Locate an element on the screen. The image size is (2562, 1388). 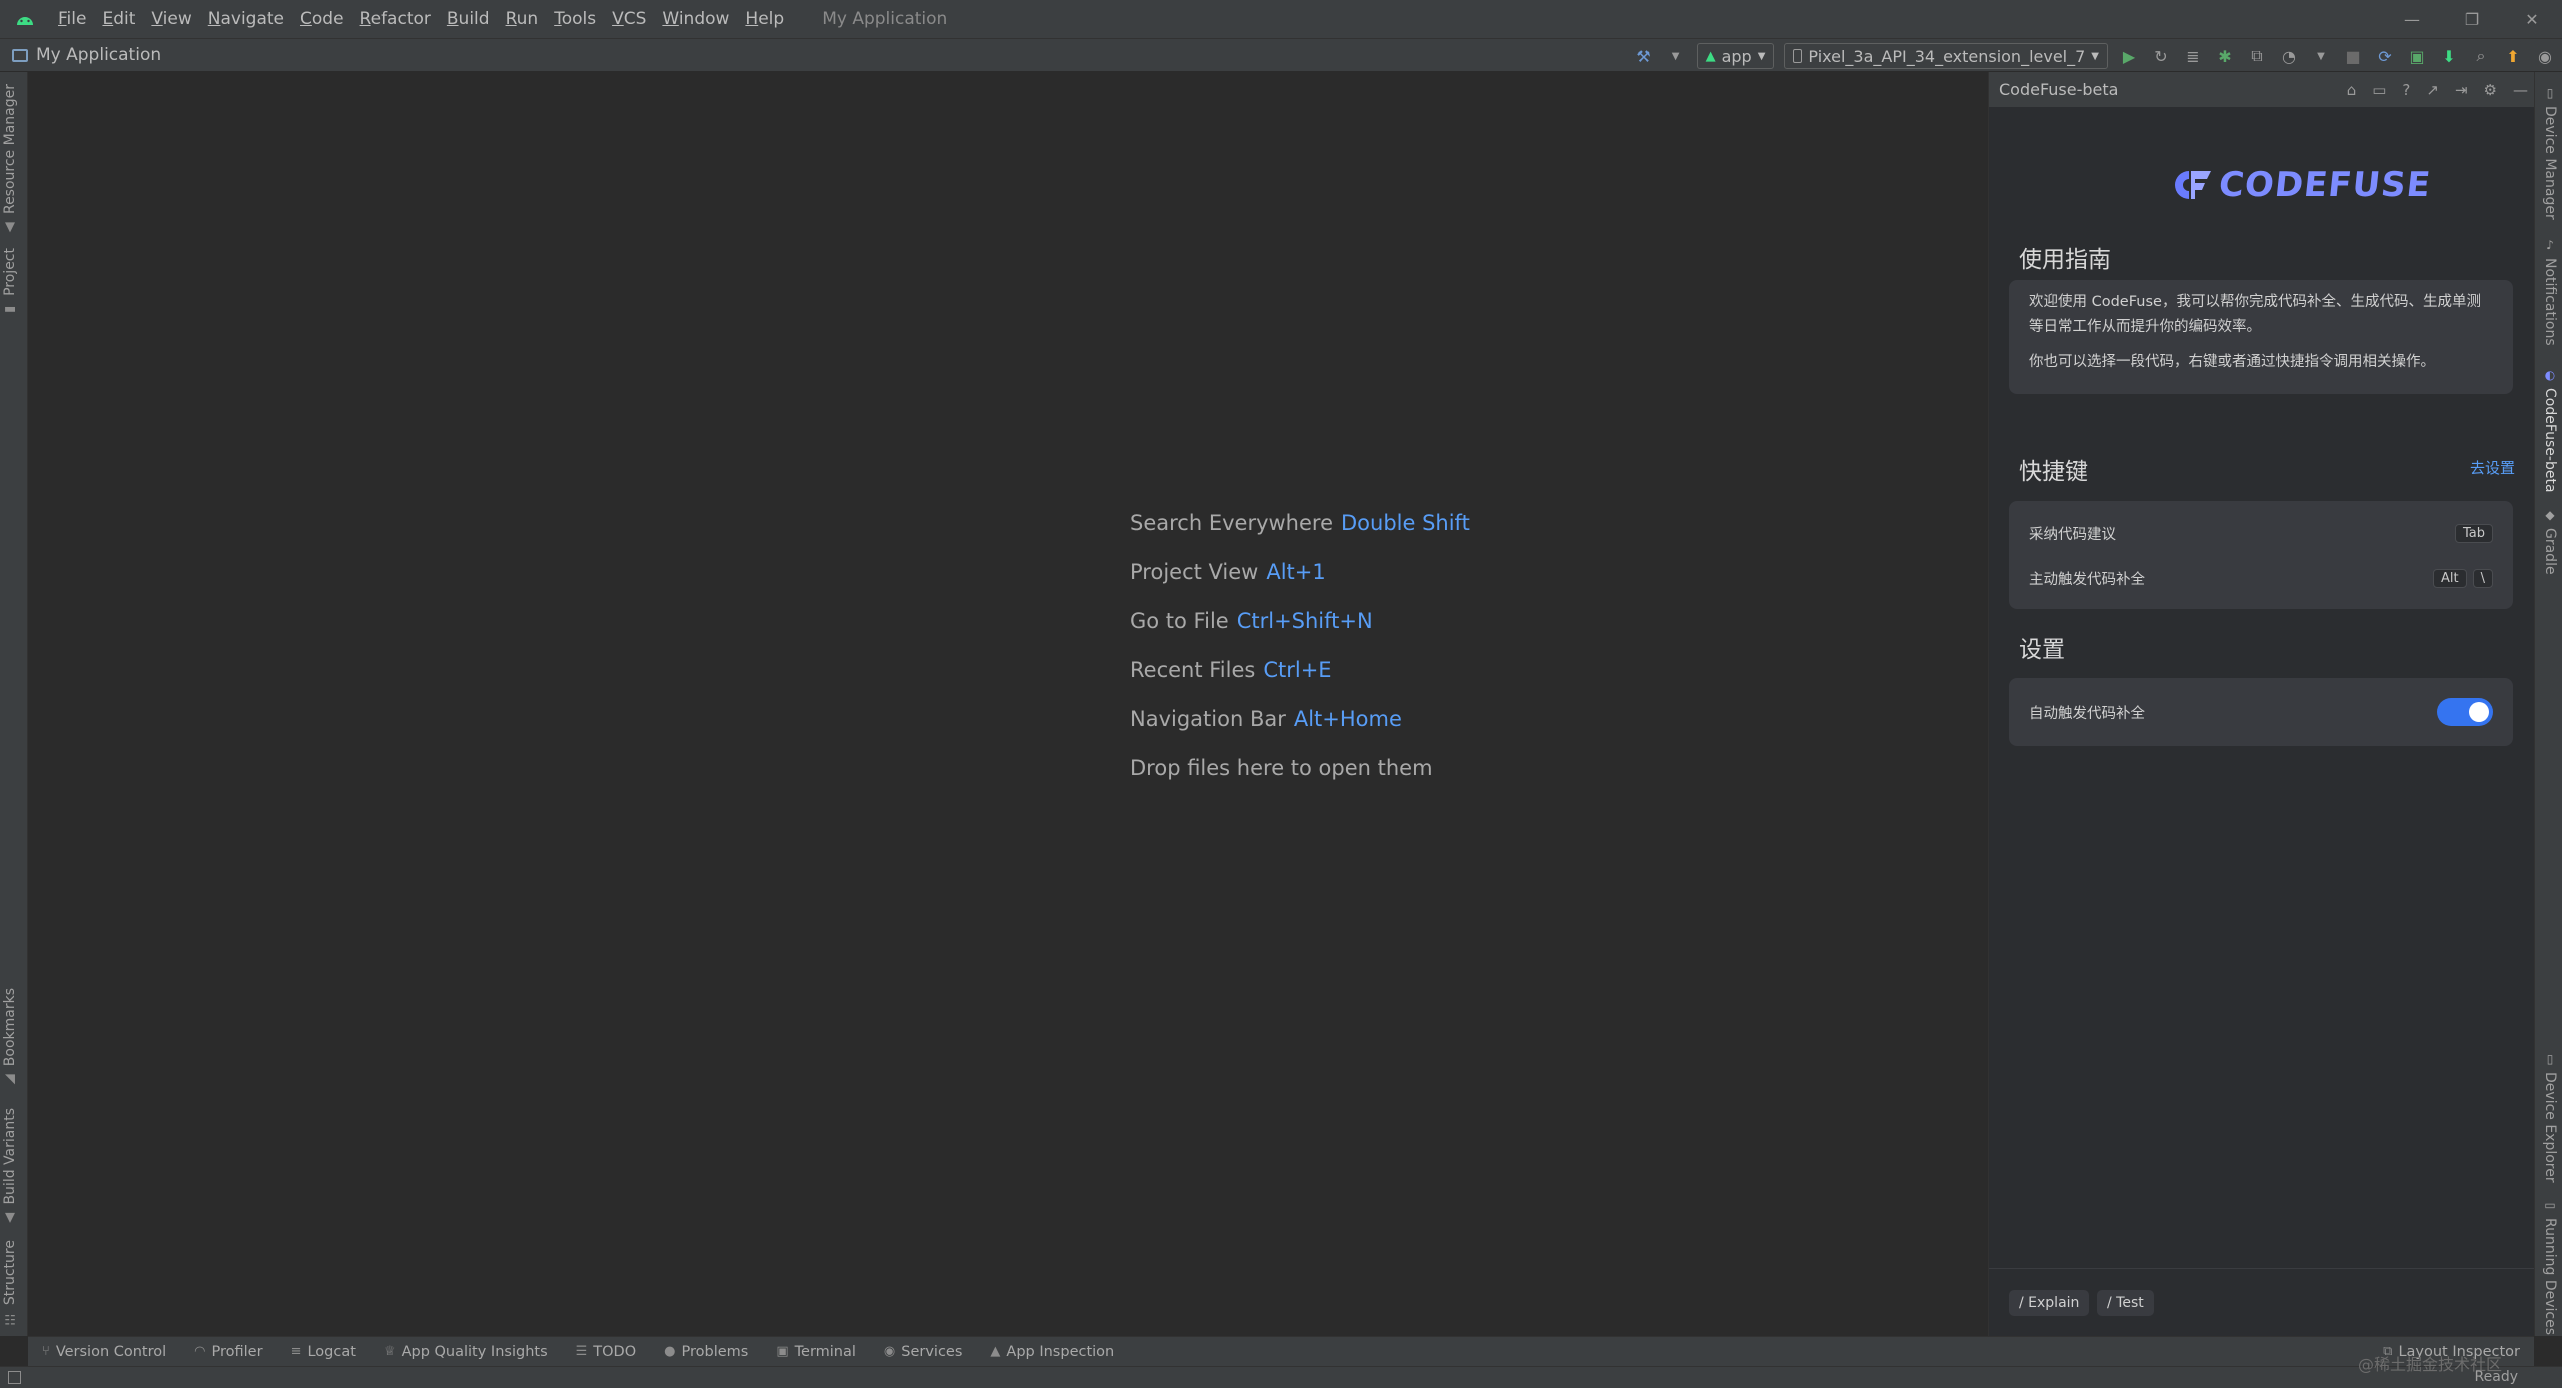
hint-shortcut: Alt+Home is located at coordinates (1347, 719).